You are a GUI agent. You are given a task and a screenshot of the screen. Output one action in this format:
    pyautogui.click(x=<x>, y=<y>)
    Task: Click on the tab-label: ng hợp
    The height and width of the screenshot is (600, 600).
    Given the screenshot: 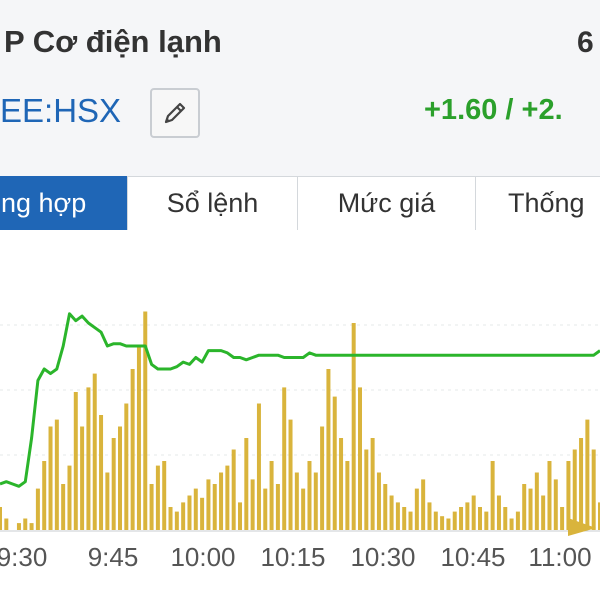 What is the action you would take?
    pyautogui.click(x=44, y=203)
    